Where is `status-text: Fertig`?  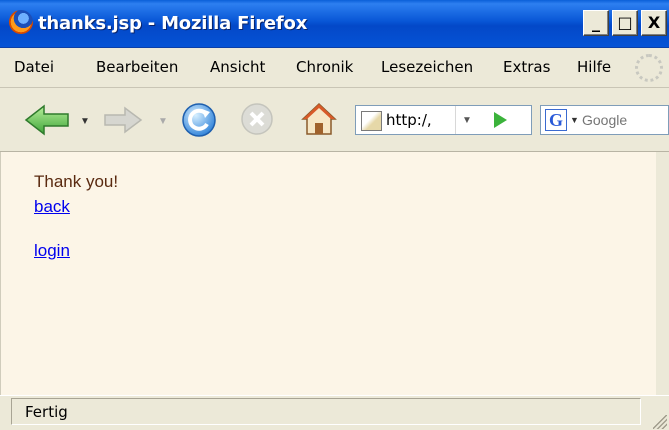
status-text: Fertig is located at coordinates (46, 412).